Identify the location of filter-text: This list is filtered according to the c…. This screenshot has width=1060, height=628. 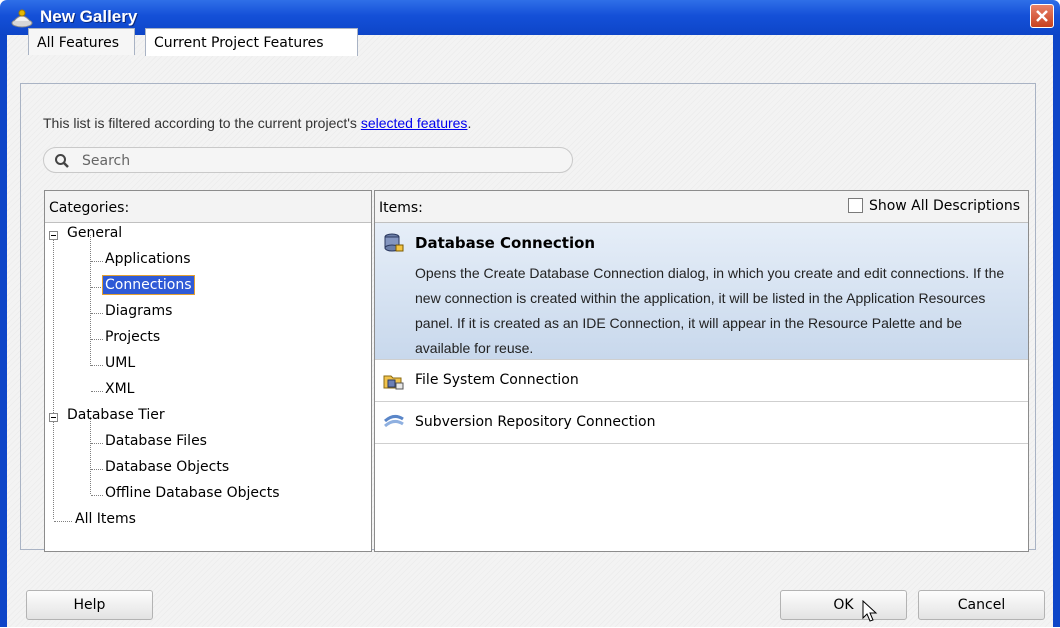
(202, 123).